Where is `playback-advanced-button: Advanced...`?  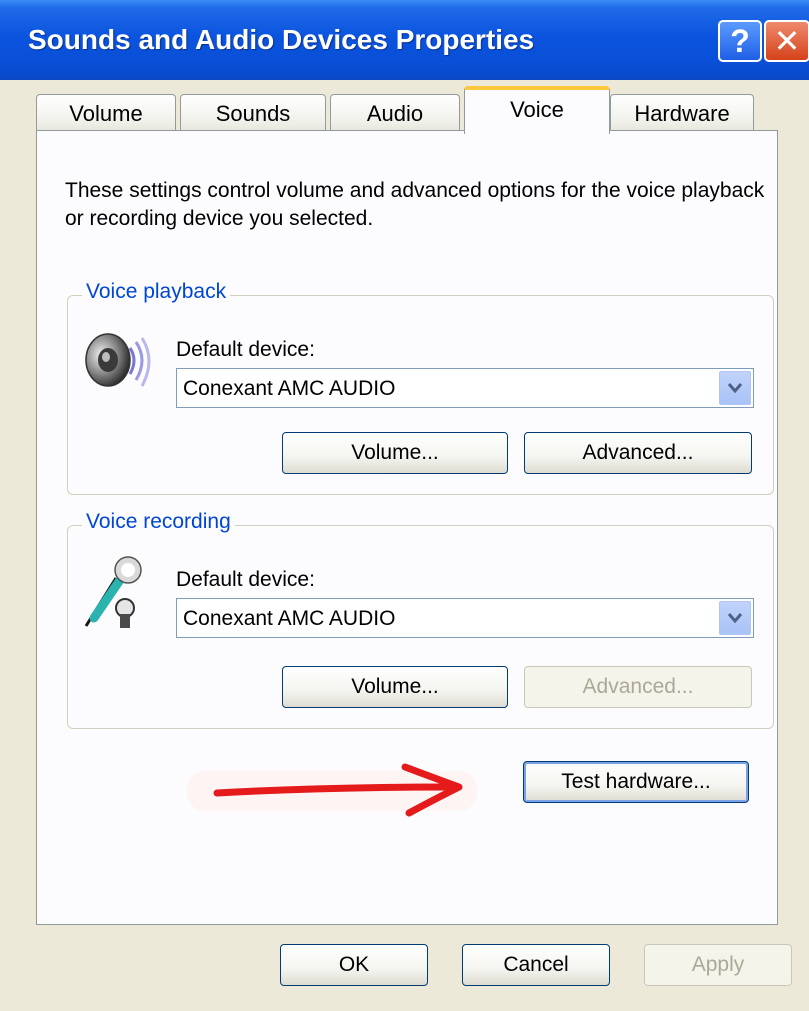
playback-advanced-button: Advanced... is located at coordinates (638, 453).